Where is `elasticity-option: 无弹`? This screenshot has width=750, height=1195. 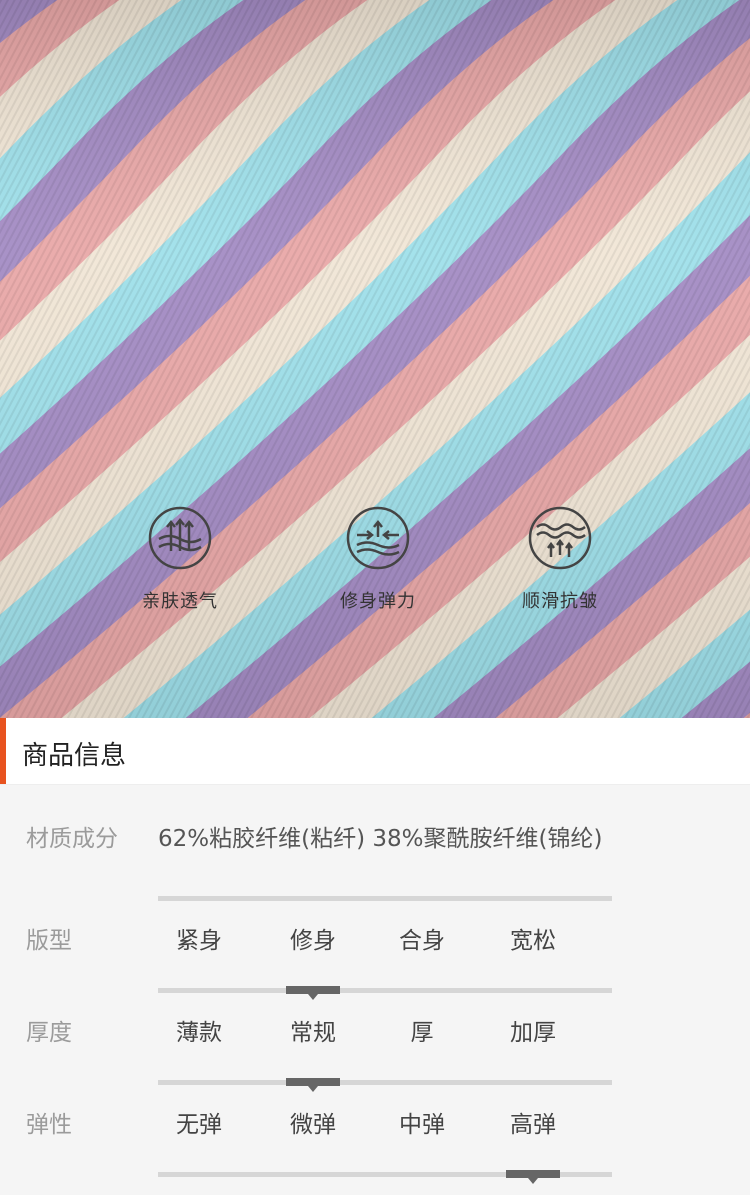 elasticity-option: 无弹 is located at coordinates (199, 1125).